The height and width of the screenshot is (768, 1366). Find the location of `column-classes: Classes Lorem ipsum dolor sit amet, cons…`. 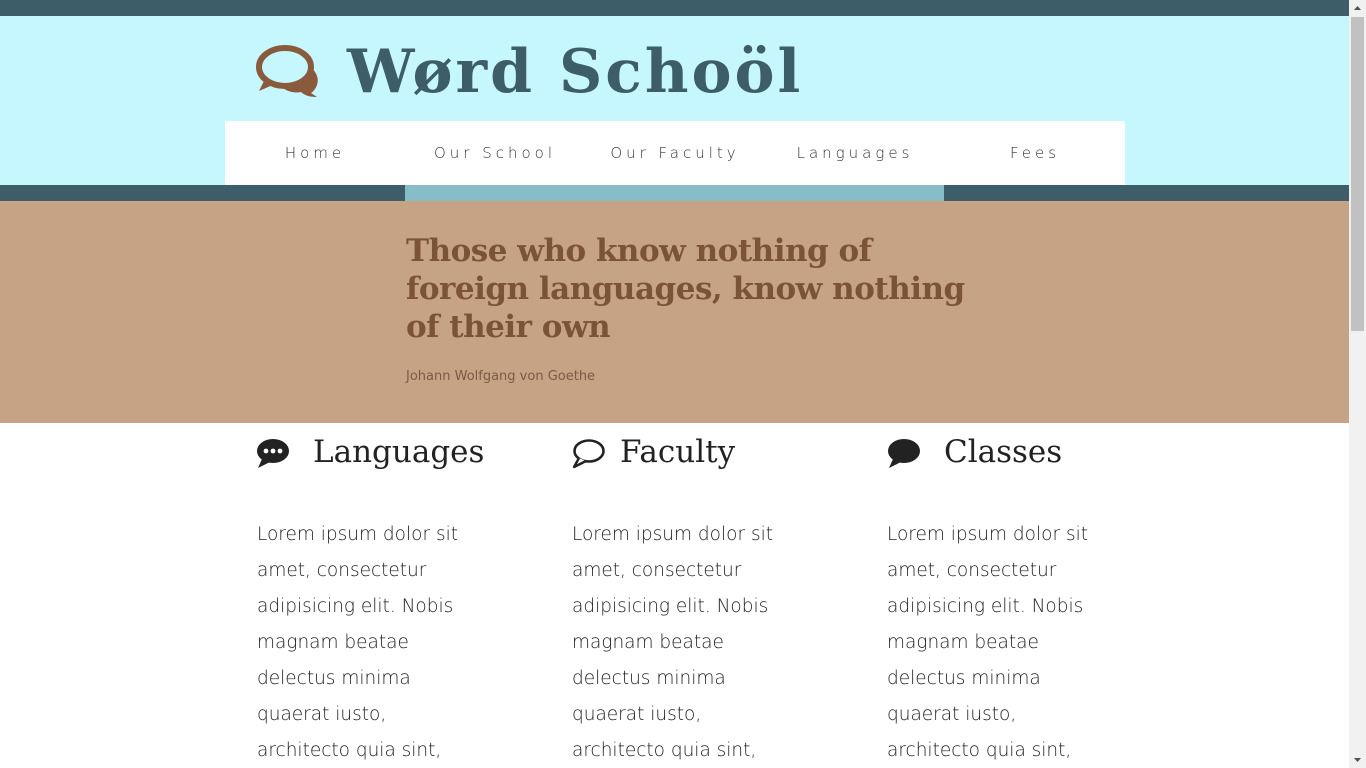

column-classes: Classes Lorem ipsum dolor sit amet, cons… is located at coordinates (1012, 596).